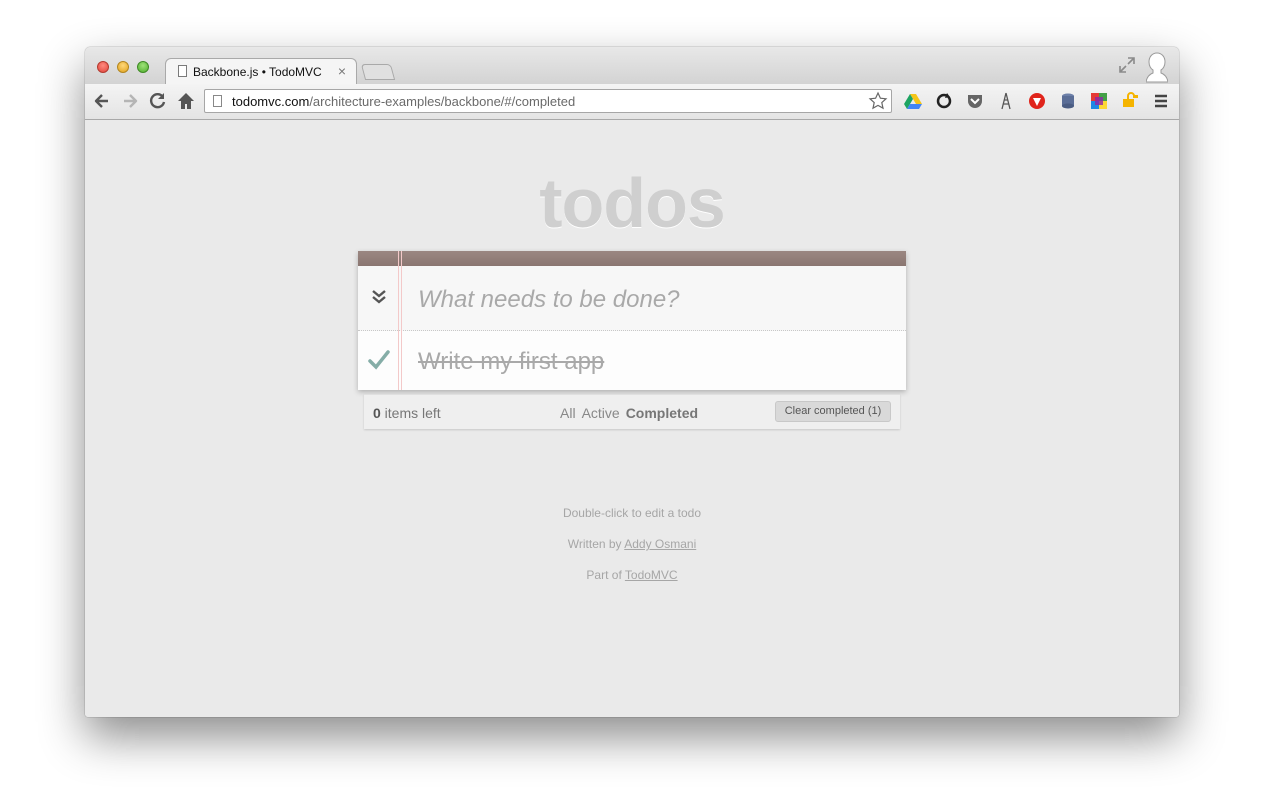 The width and height of the screenshot is (1269, 791). What do you see at coordinates (377, 413) in the screenshot?
I see `todo-count-number: 0` at bounding box center [377, 413].